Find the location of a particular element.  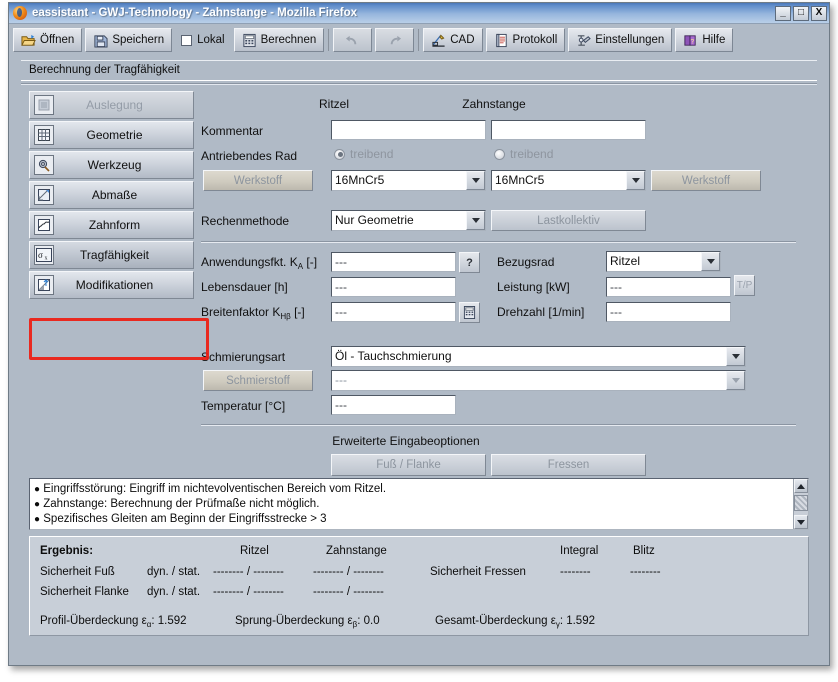

sidebar-item-label: Modifikationen is located at coordinates (114, 285).